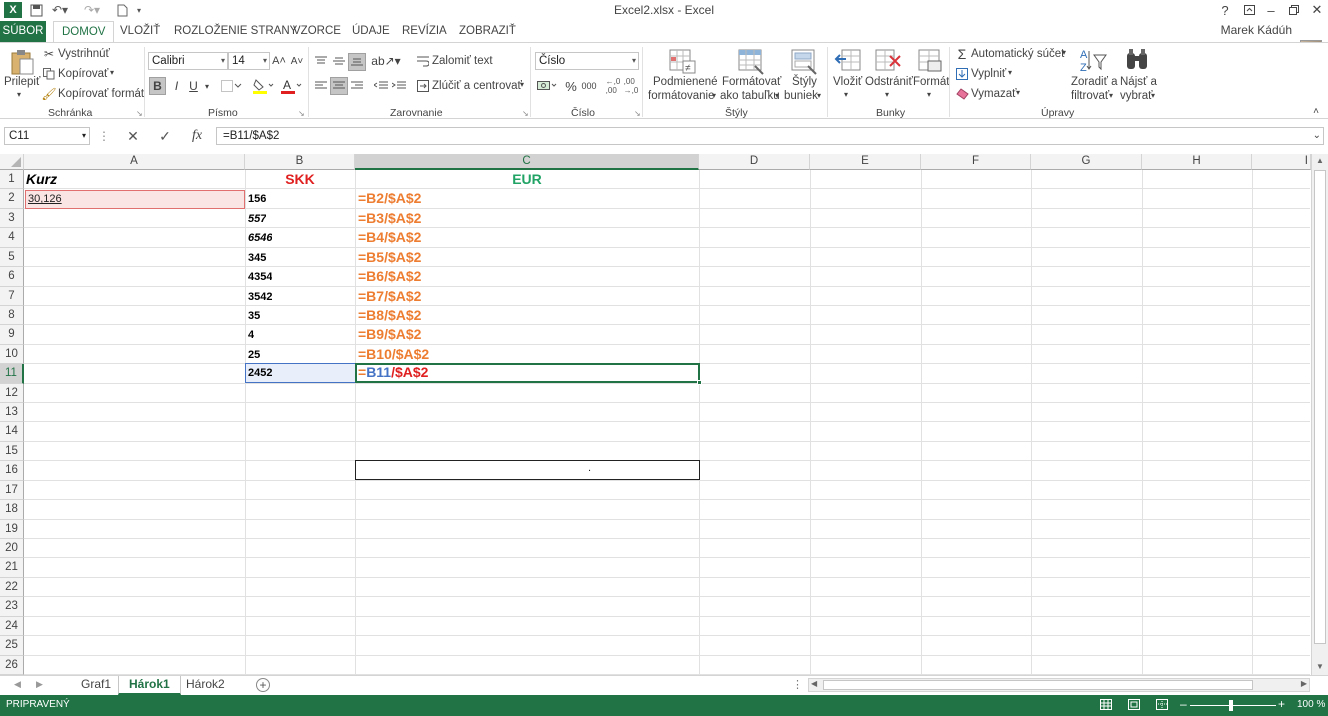 The image size is (1328, 716). I want to click on fill-button: Vyplniť, so click(988, 74).